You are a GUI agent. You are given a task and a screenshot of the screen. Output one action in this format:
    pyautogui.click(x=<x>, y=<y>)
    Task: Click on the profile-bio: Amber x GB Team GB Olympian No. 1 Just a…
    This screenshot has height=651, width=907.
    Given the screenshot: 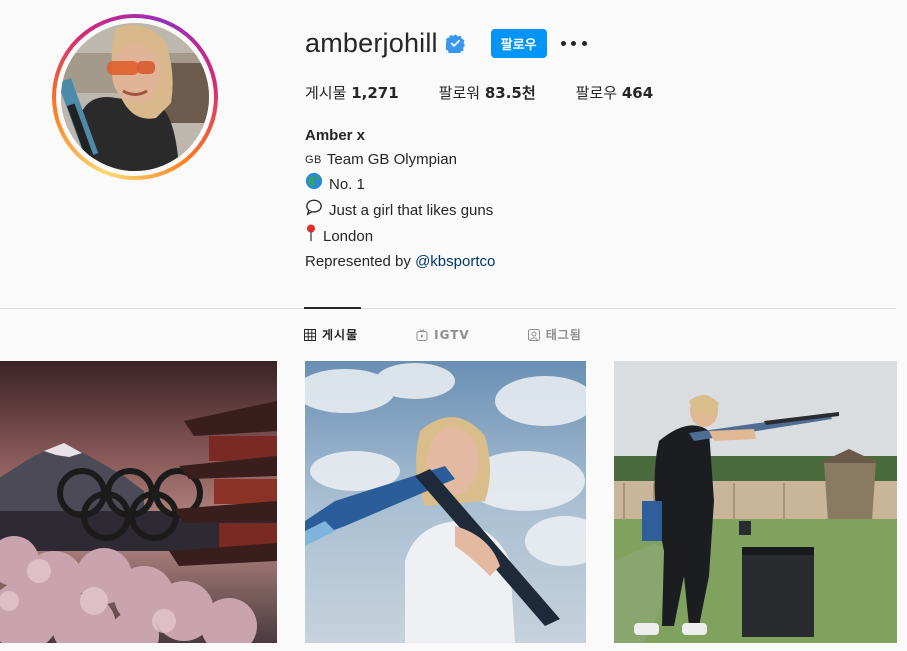 What is the action you would take?
    pyautogui.click(x=400, y=199)
    